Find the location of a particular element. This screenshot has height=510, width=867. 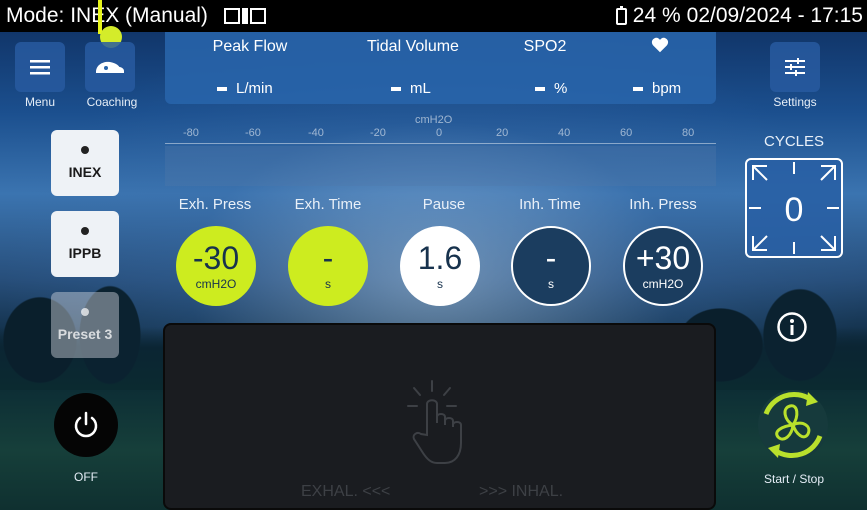

mode-label: INEX is located at coordinates (85, 172).